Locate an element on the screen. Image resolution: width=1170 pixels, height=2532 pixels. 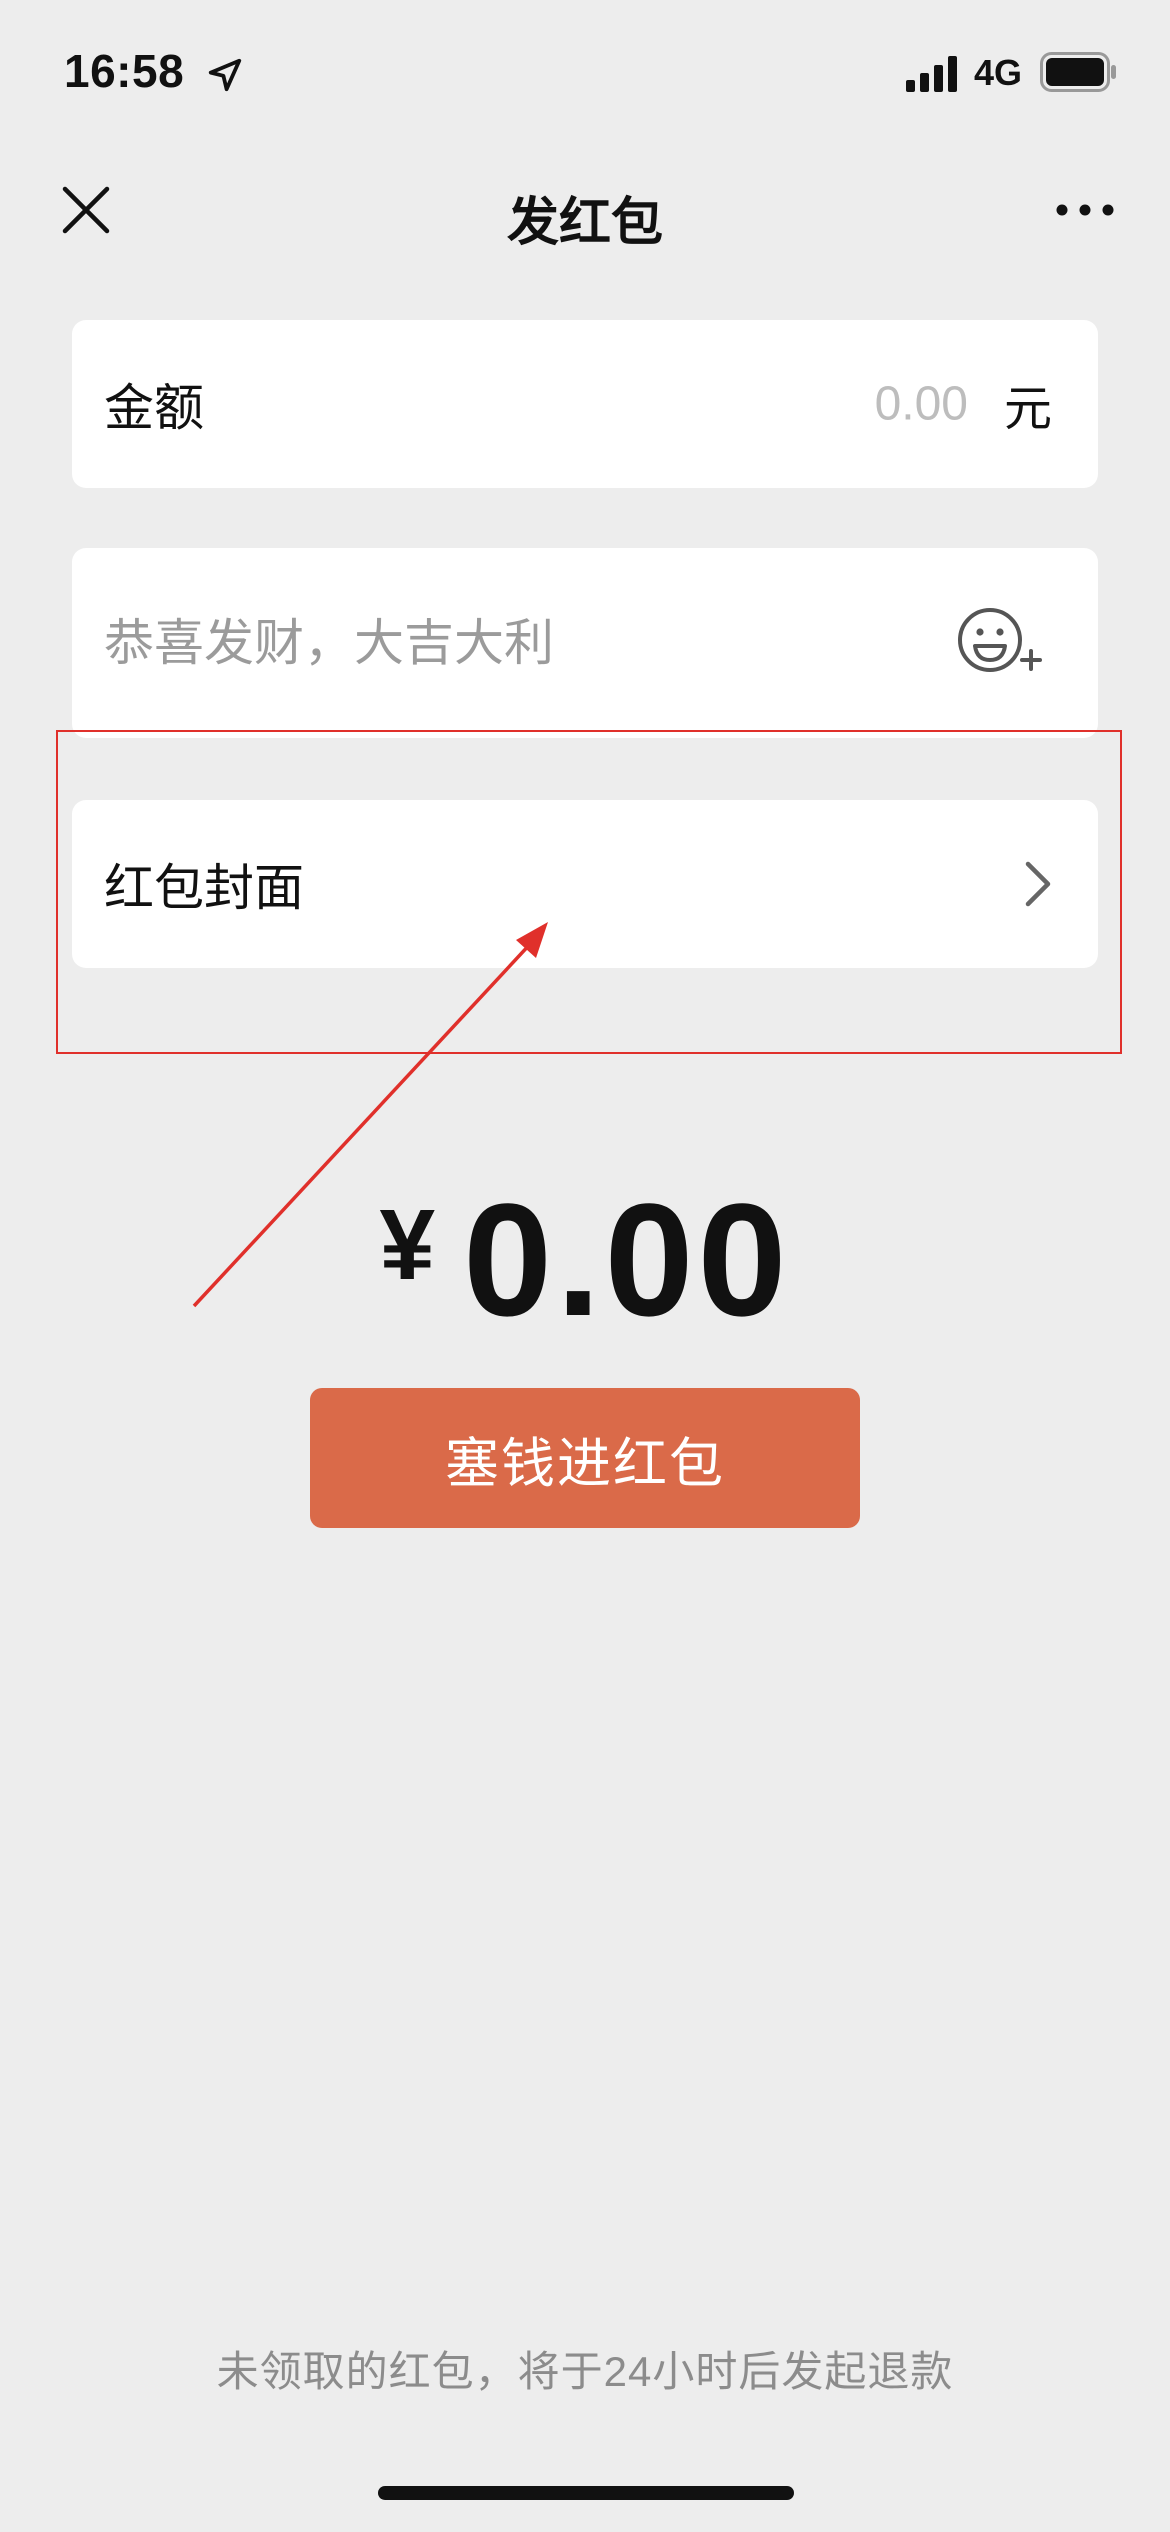
total-value: 0.00 is located at coordinates (627, 1259).